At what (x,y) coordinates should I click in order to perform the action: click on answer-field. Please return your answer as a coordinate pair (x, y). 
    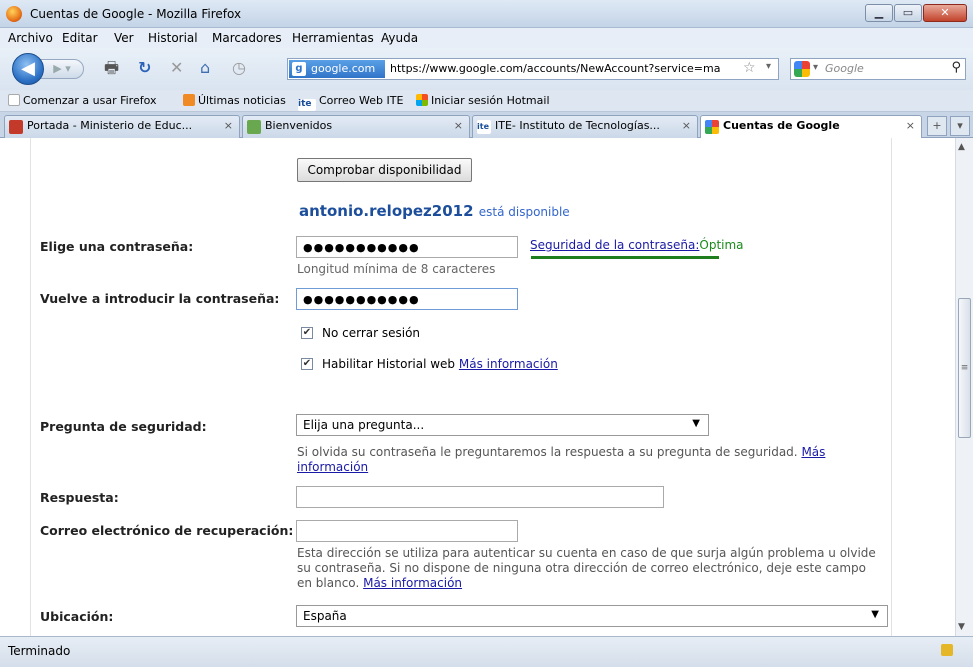
    Looking at the image, I should click on (480, 497).